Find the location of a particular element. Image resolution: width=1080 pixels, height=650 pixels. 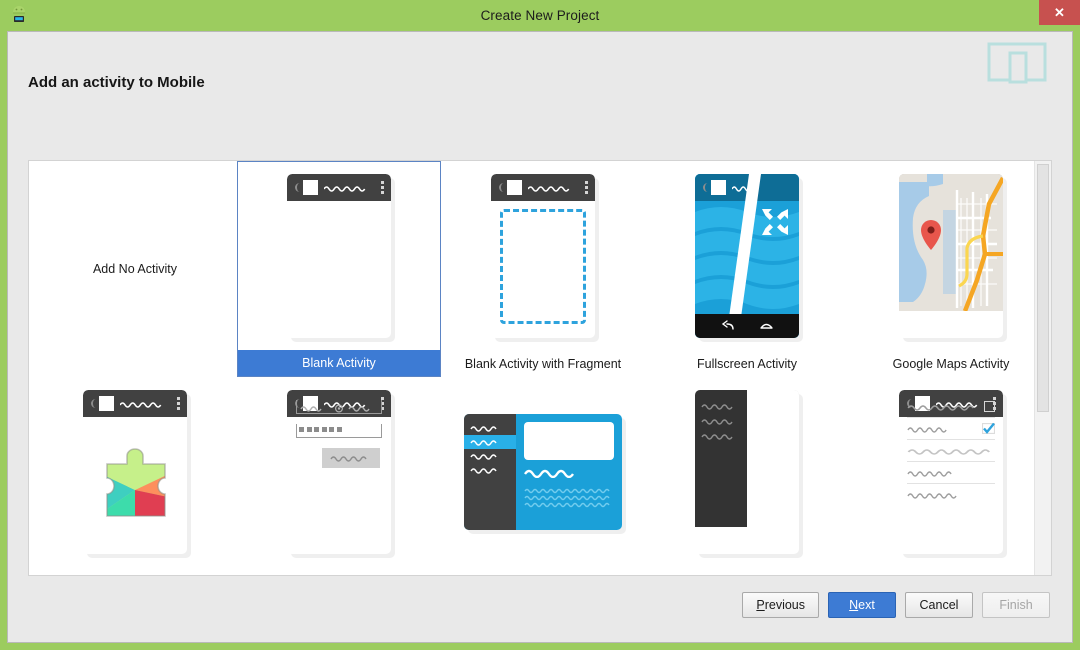

phone-frame-navdrawer is located at coordinates (747, 472).